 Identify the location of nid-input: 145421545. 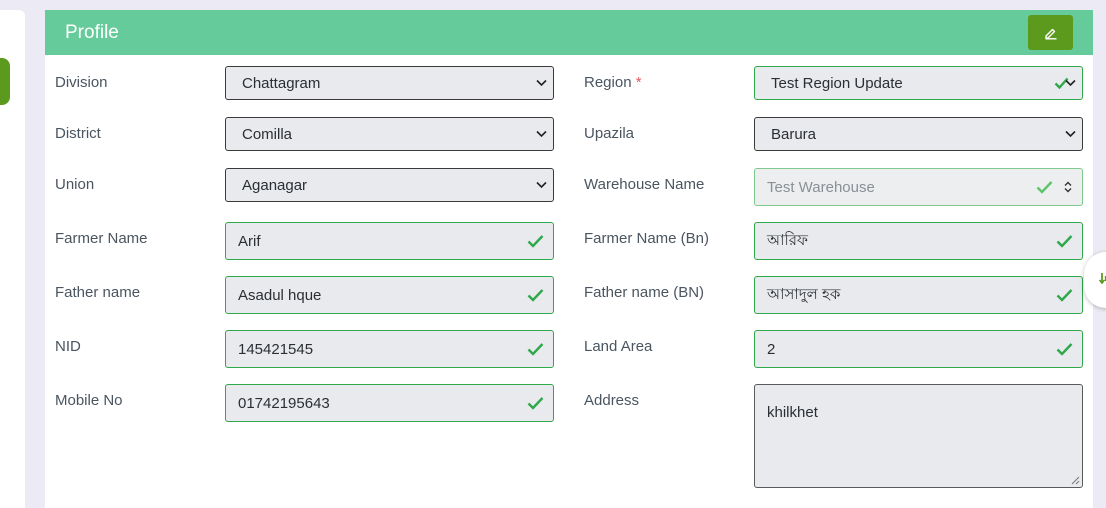
(389, 349).